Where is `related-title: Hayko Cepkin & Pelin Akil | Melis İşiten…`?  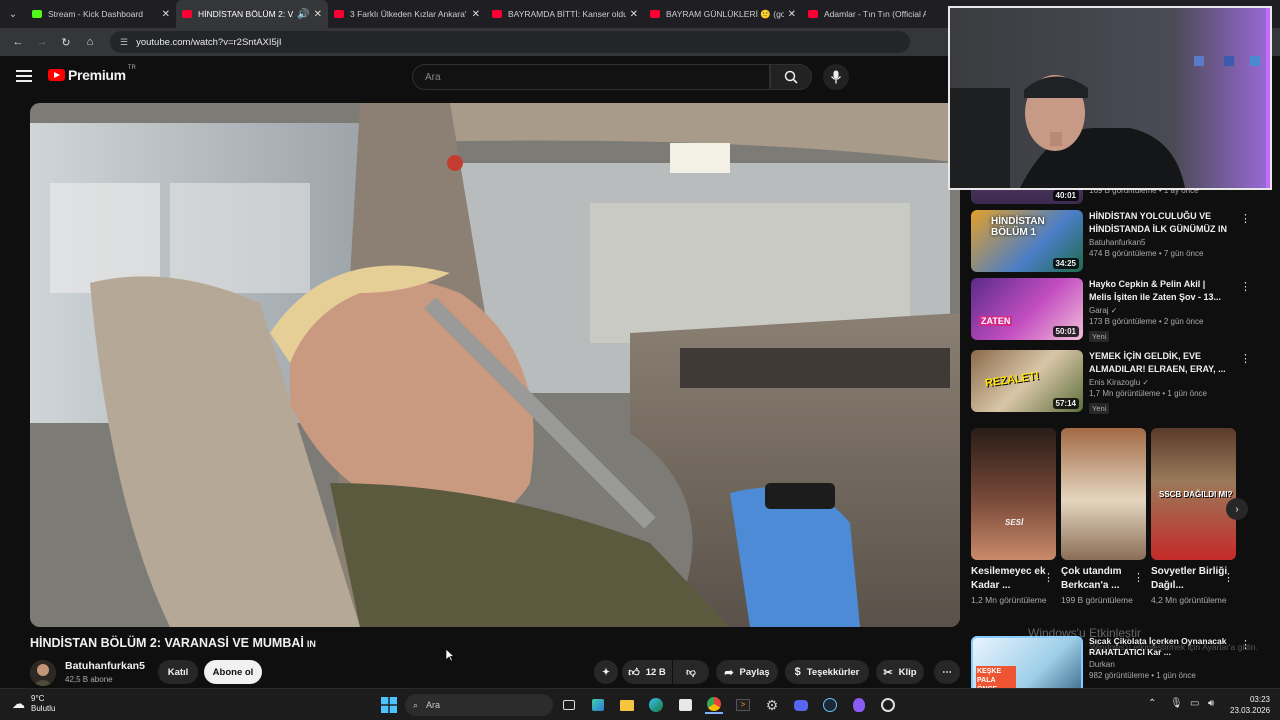
related-title: Hayko Cepkin & Pelin Akil | Melis İşiten… is located at coordinates (1159, 291).